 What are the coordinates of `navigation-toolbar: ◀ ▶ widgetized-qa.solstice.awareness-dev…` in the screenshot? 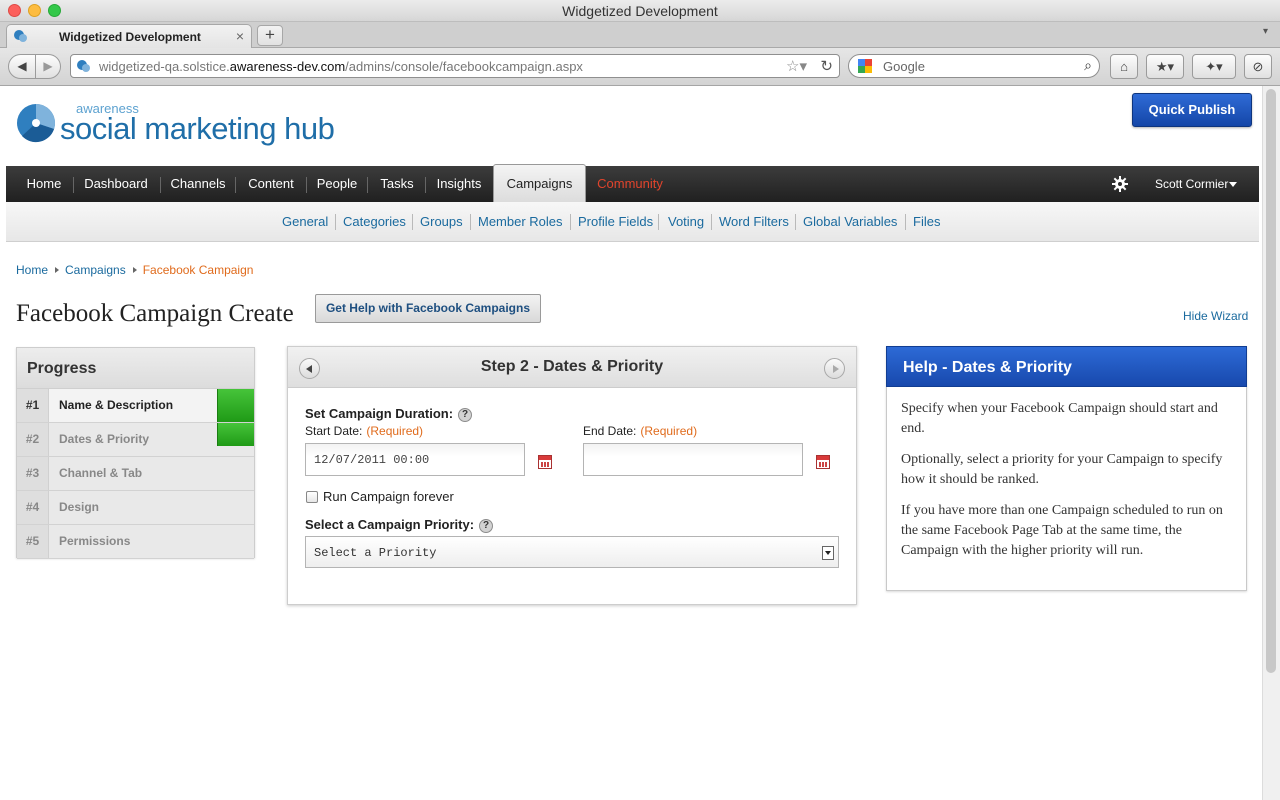 It's located at (640, 67).